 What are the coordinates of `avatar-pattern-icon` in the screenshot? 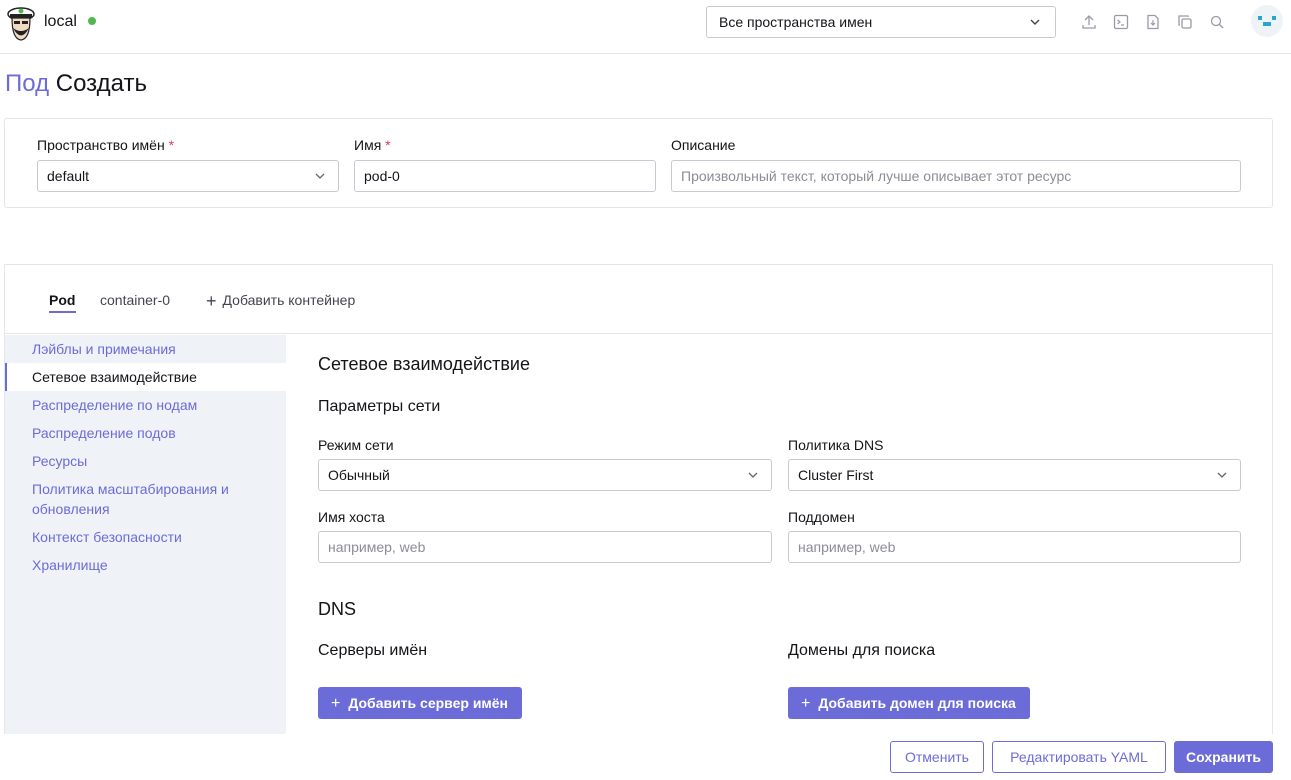 It's located at (1267, 21).